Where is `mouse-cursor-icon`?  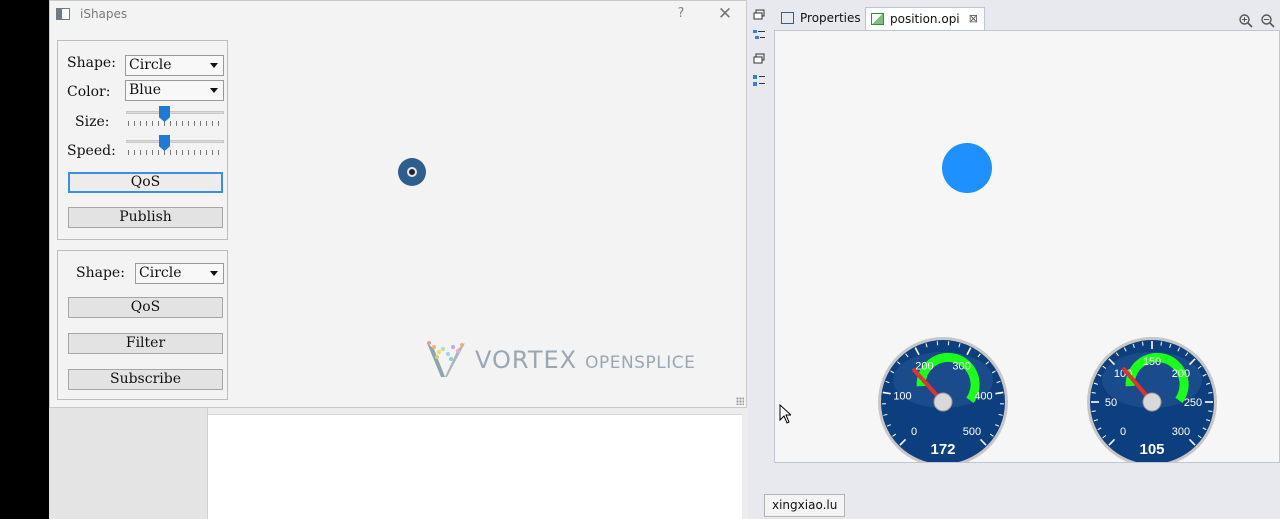
mouse-cursor-icon is located at coordinates (785, 414).